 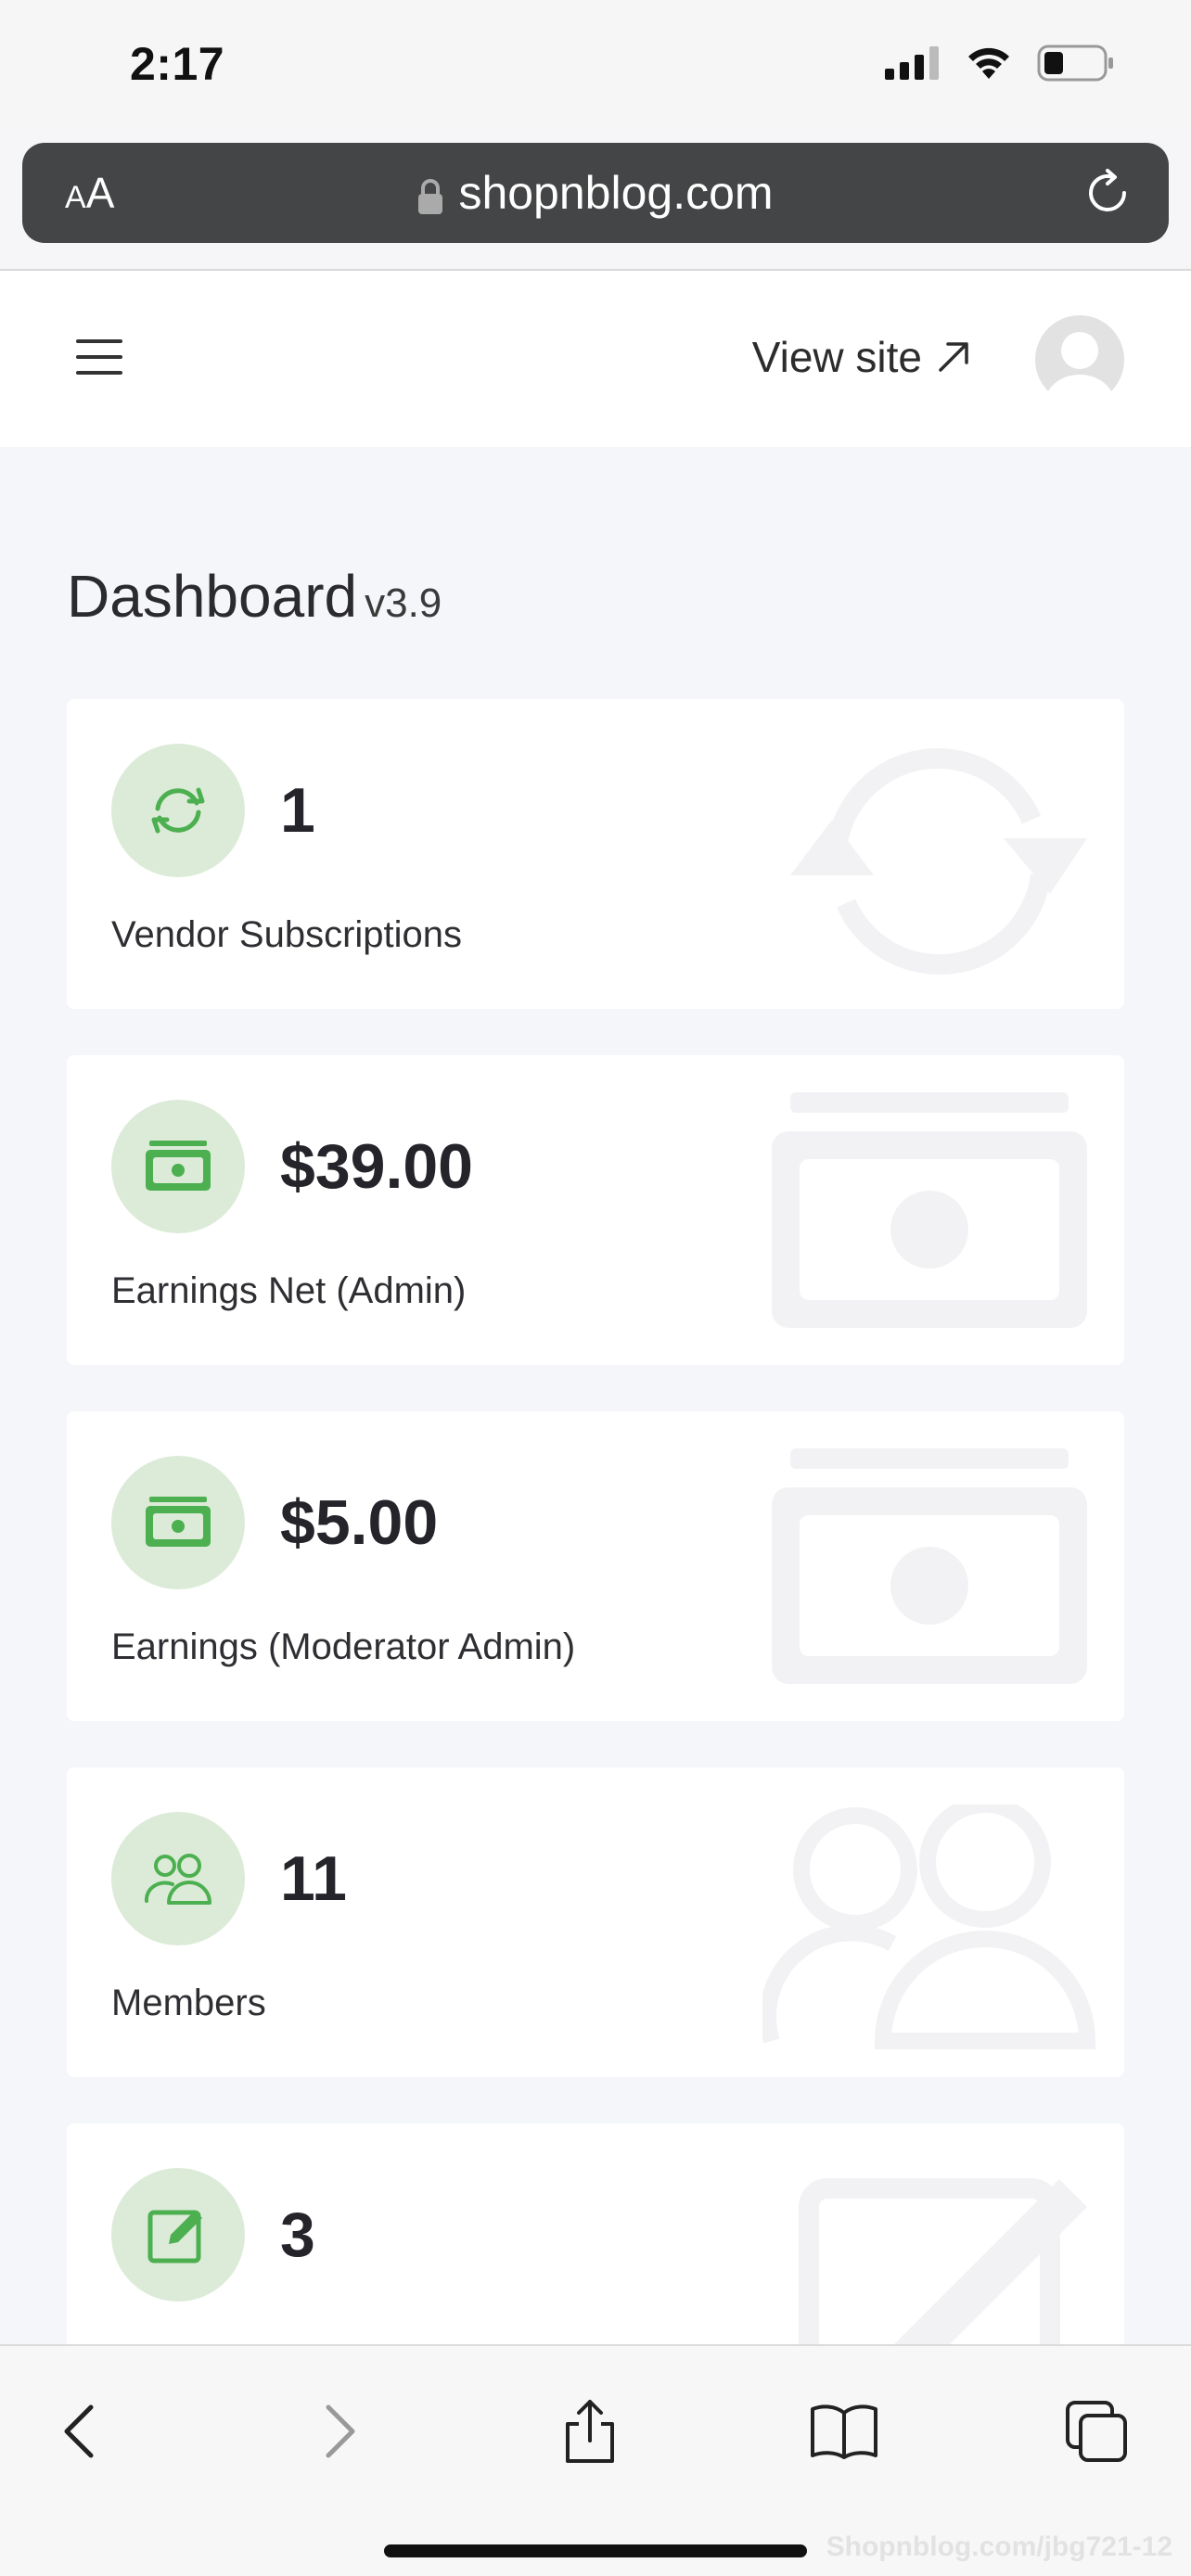 What do you see at coordinates (1079, 368) in the screenshot?
I see `user-avatar-icon` at bounding box center [1079, 368].